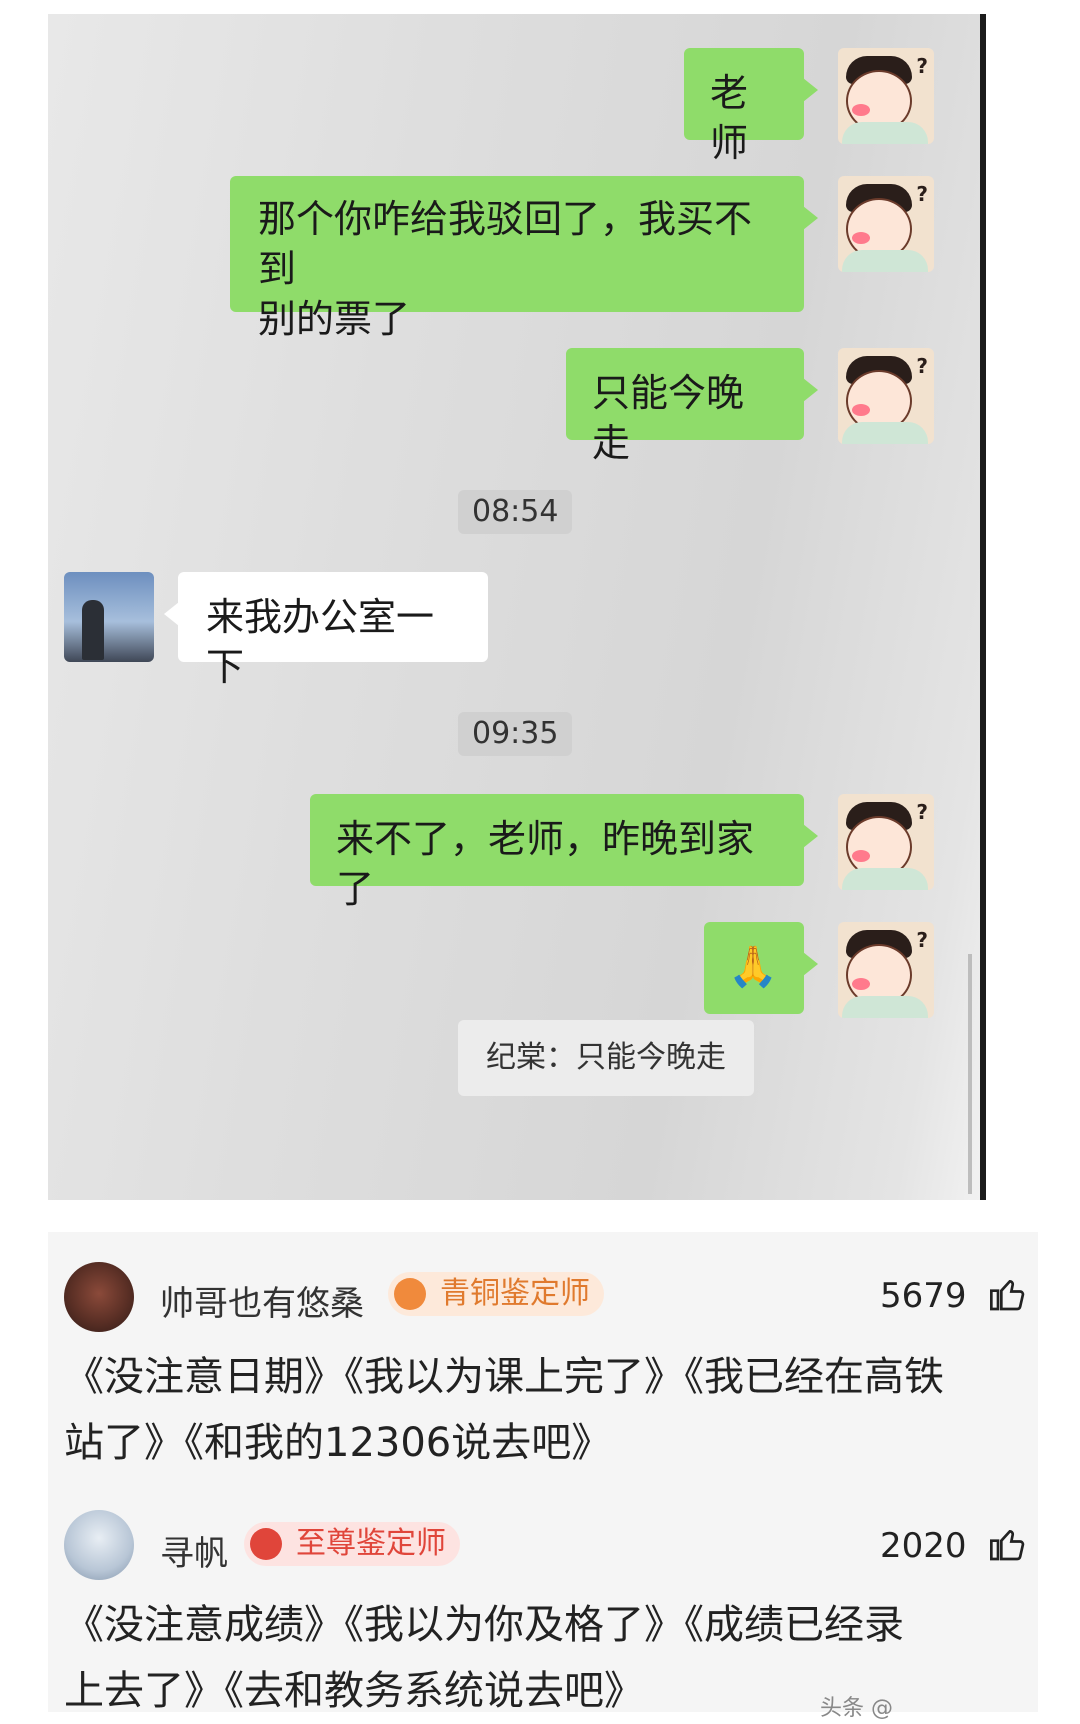 This screenshot has width=1080, height=1724. I want to click on scrollbar-edge, so click(970, 1074).